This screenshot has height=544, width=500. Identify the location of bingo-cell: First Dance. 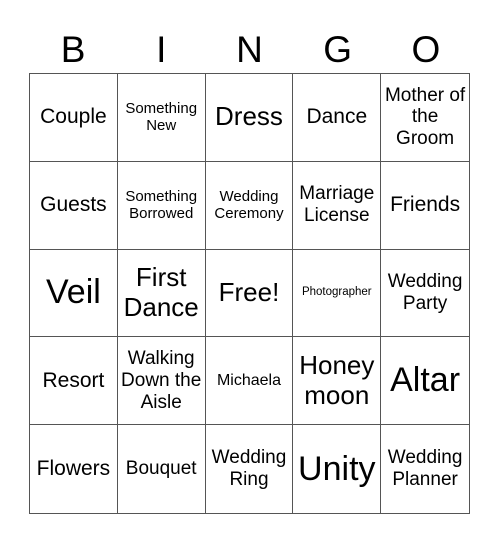
(161, 293).